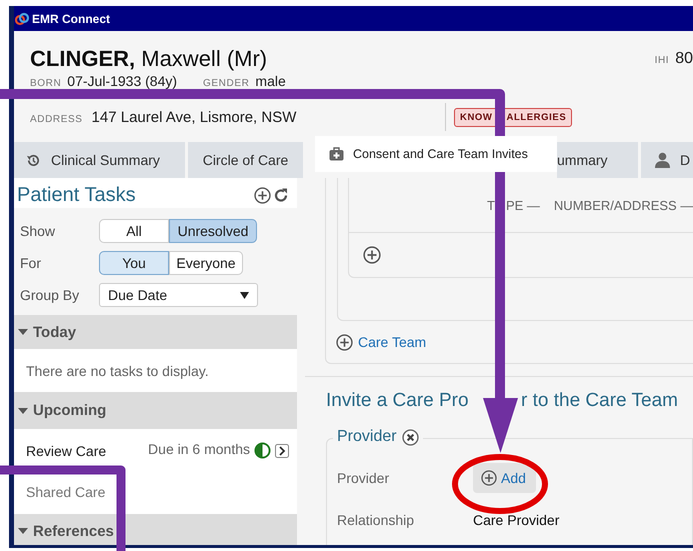  Describe the element at coordinates (213, 231) in the screenshot. I see `toggle-option: Unresolved` at that location.